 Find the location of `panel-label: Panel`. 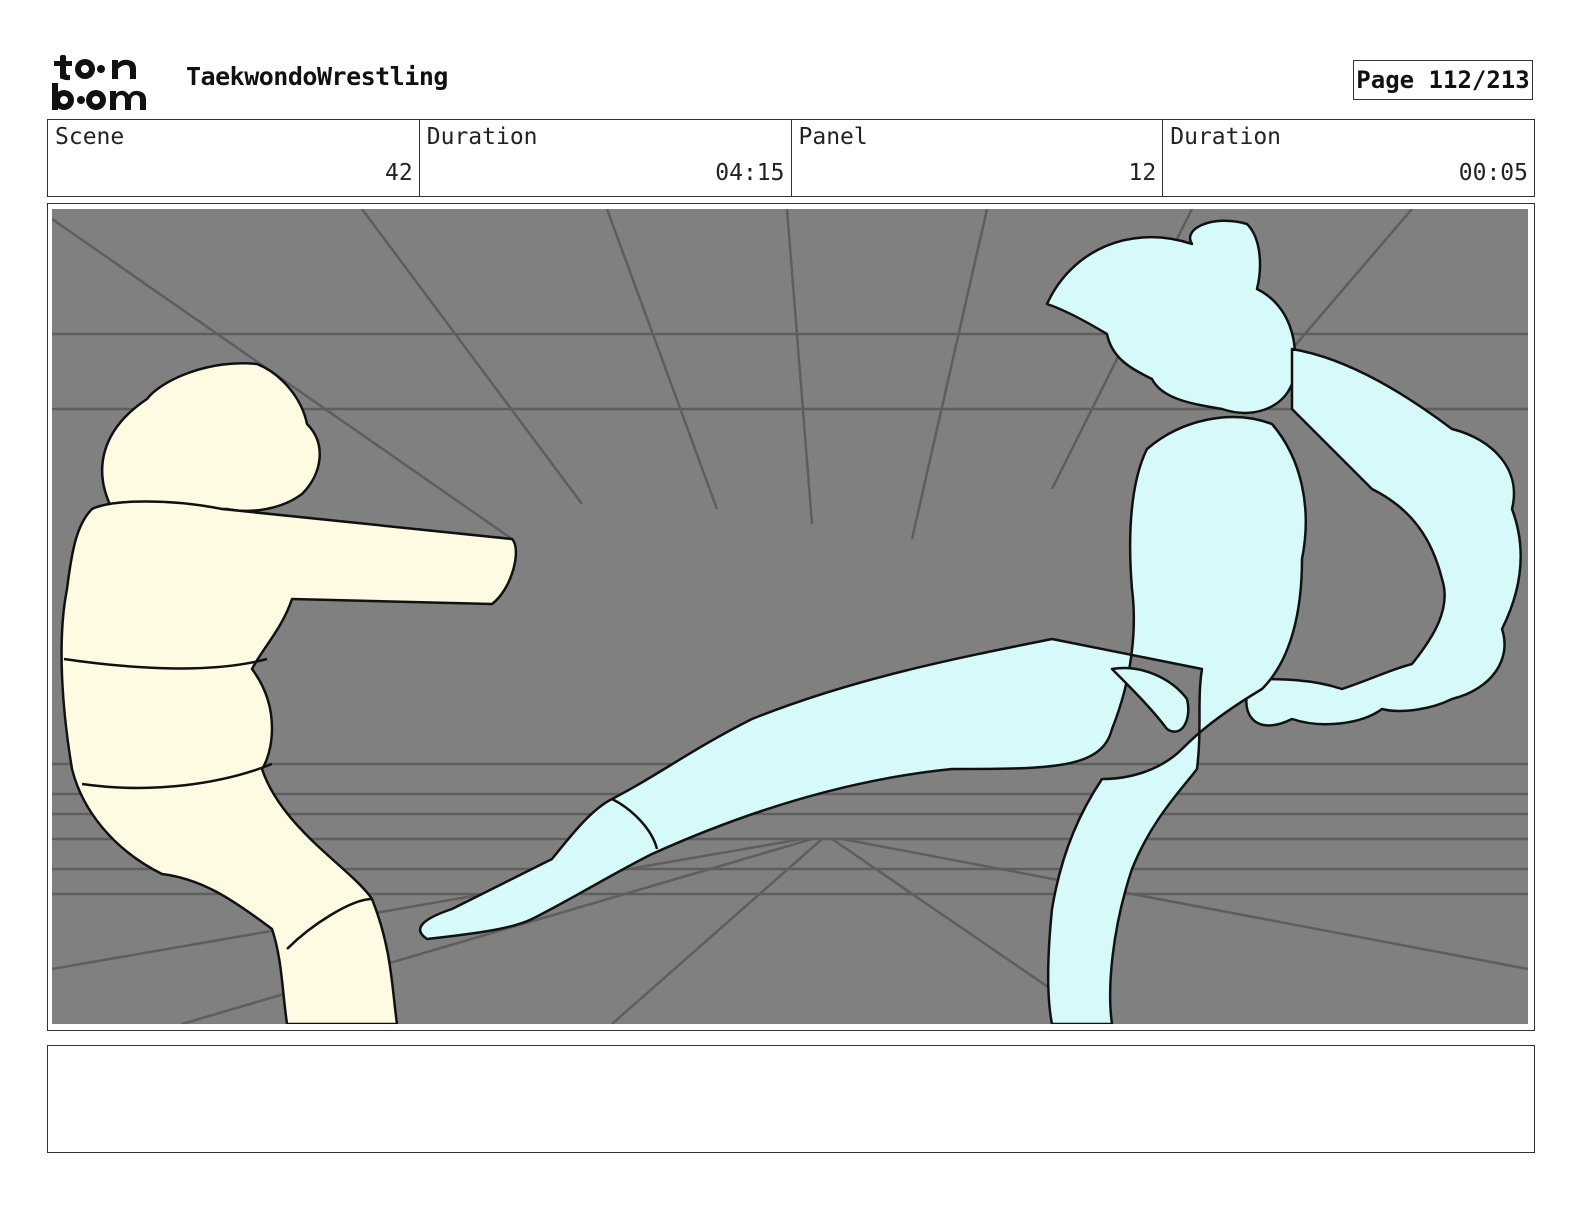

panel-label: Panel is located at coordinates (833, 137).